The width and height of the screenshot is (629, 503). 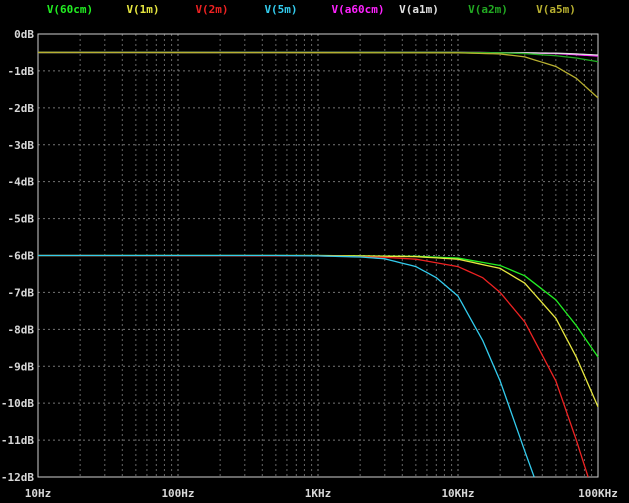 I want to click on y-tick-label: -5dB, so click(x=21, y=219).